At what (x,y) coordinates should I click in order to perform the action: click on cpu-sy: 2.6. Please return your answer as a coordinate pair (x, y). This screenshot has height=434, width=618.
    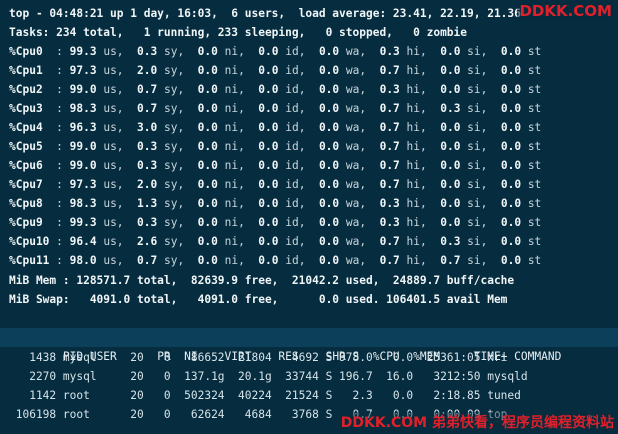
    Looking at the image, I should click on (144, 241).